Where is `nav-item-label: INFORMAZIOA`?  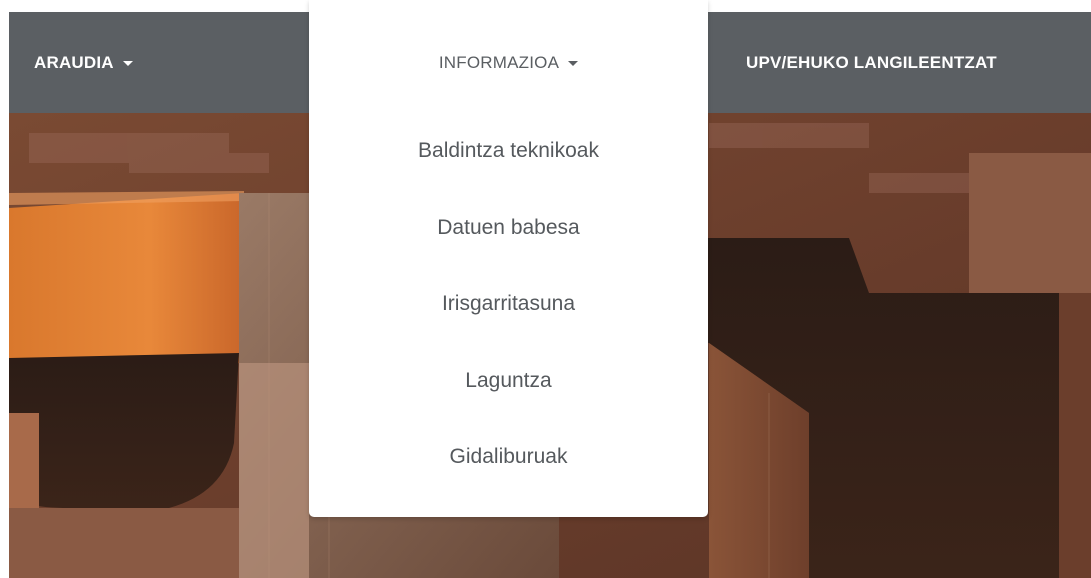 nav-item-label: INFORMAZIOA is located at coordinates (499, 62).